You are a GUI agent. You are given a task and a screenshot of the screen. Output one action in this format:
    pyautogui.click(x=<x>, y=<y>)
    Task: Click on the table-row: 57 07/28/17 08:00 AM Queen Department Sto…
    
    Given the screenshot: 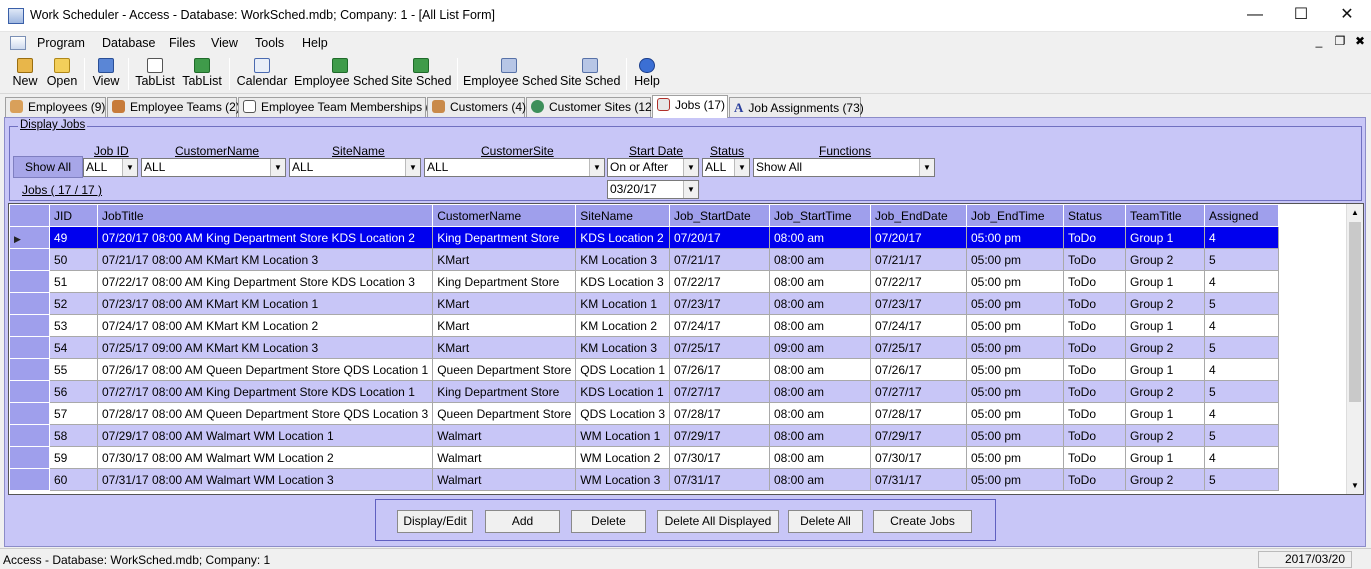 What is the action you would take?
    pyautogui.click(x=644, y=413)
    